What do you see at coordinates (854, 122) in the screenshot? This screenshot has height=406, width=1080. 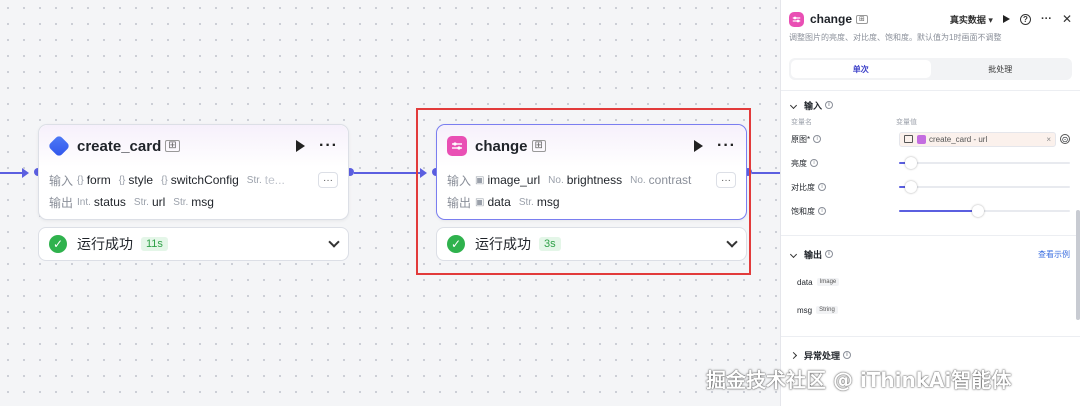 I see `column-headers: 变量名 变量值` at bounding box center [854, 122].